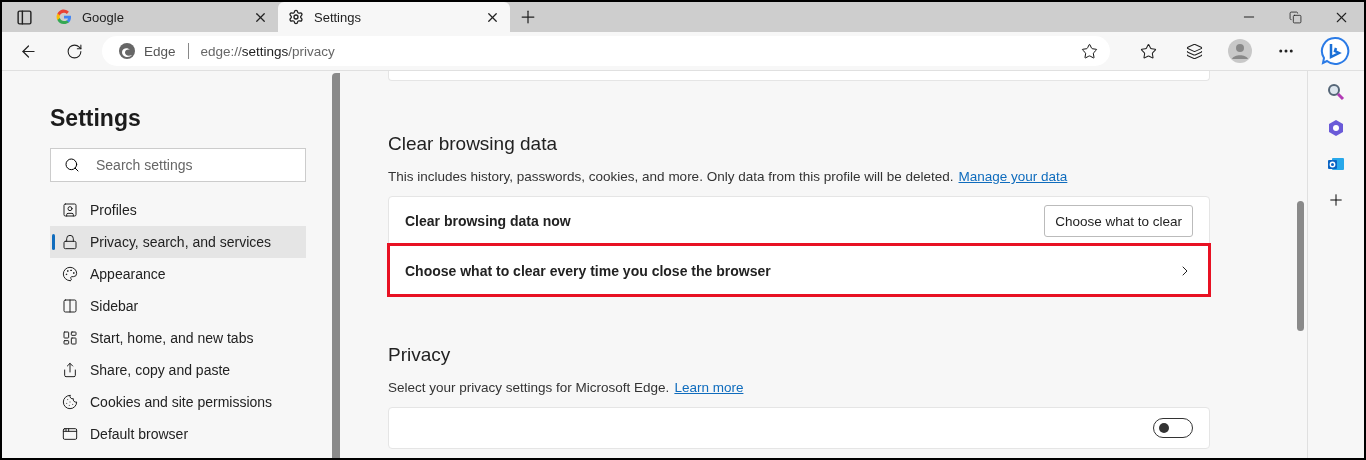 This screenshot has width=1366, height=460. I want to click on lock-icon, so click(70, 242).